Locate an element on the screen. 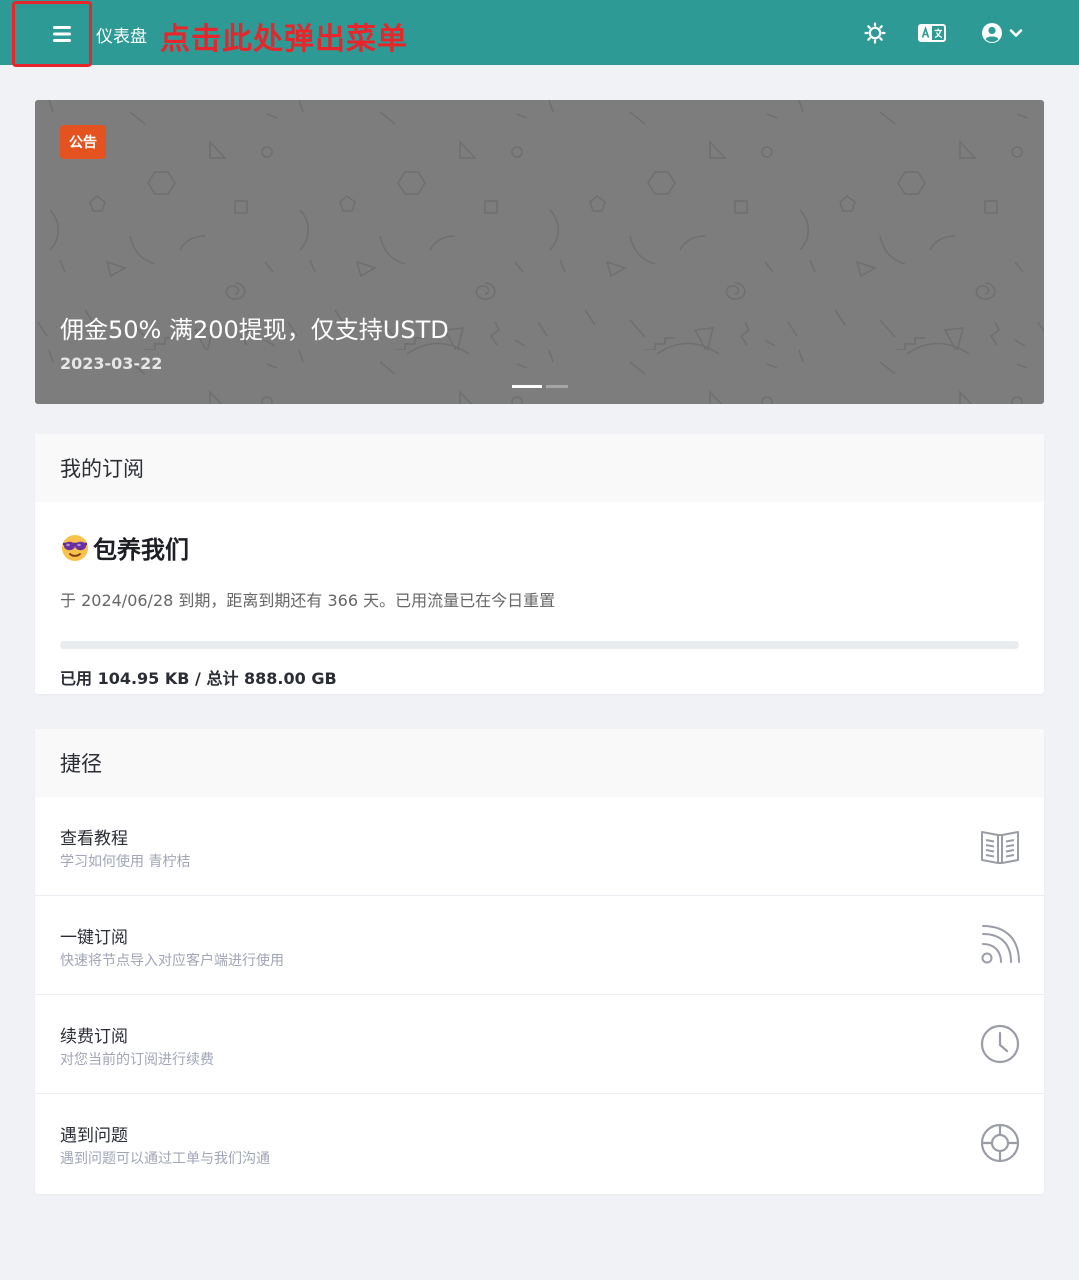 The width and height of the screenshot is (1079, 1280). user-icon is located at coordinates (992, 33).